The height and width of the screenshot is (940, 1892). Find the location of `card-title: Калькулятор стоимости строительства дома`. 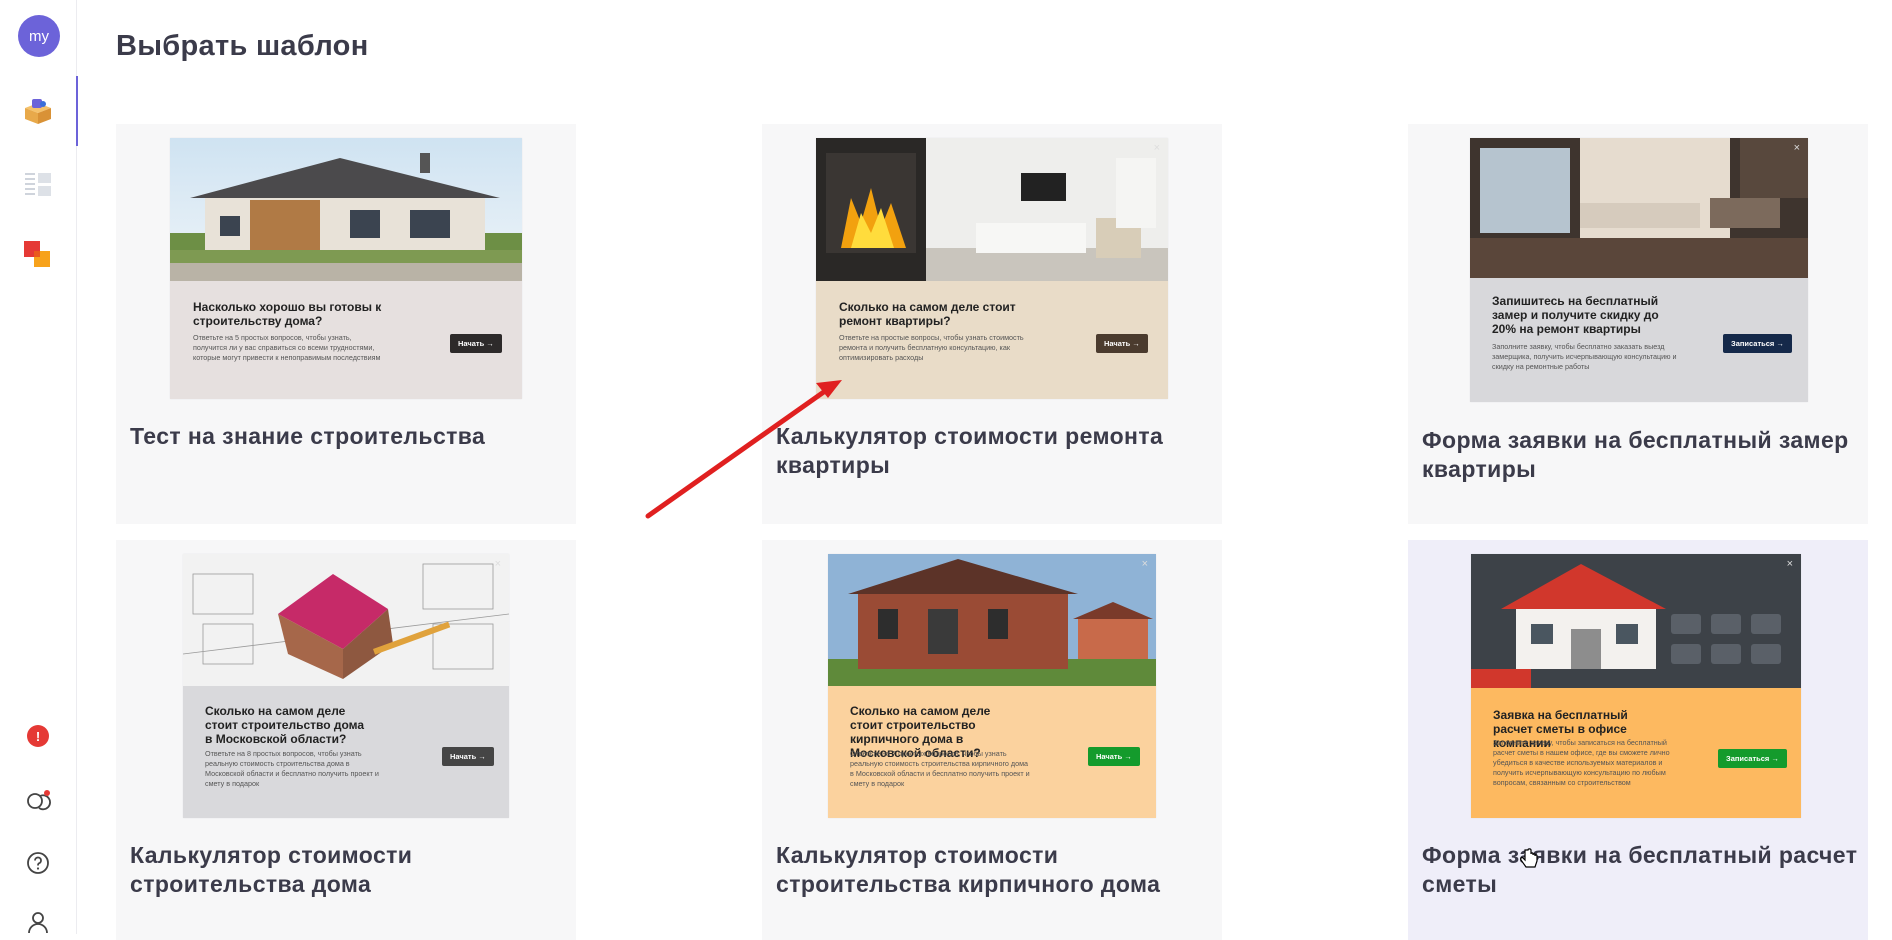

card-title: Калькулятор стоимости строительства дома is located at coordinates (271, 869).